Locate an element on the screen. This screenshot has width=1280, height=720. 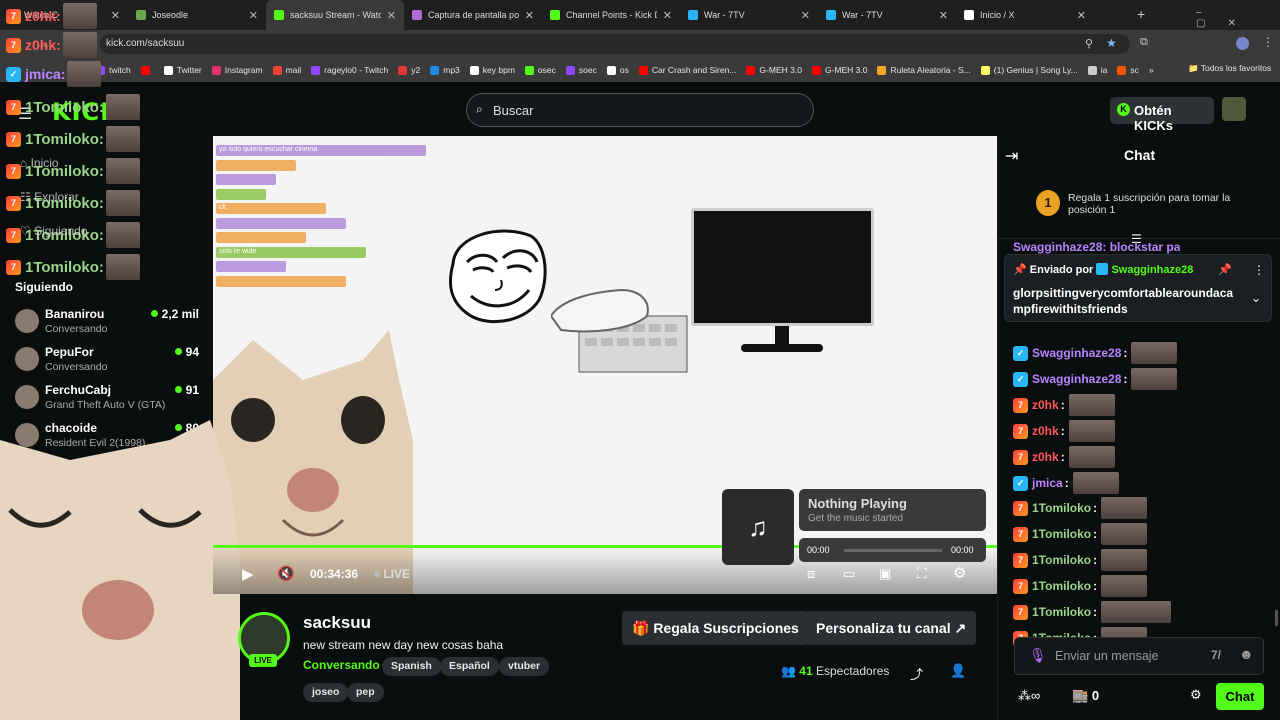
sidebar-nav-explorar: ☷ Explorar is located at coordinates (49, 197).